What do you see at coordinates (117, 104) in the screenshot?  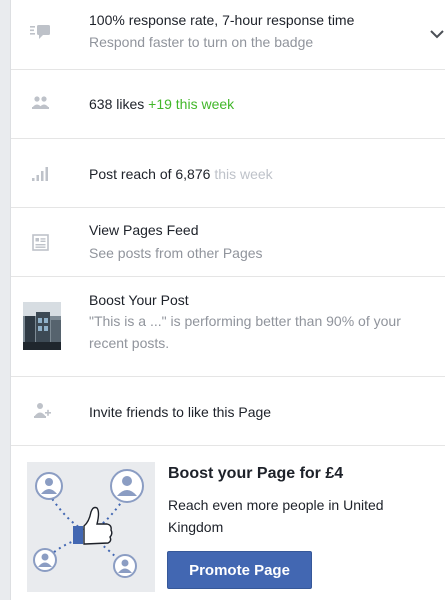 I see `likes-count: 638 likes` at bounding box center [117, 104].